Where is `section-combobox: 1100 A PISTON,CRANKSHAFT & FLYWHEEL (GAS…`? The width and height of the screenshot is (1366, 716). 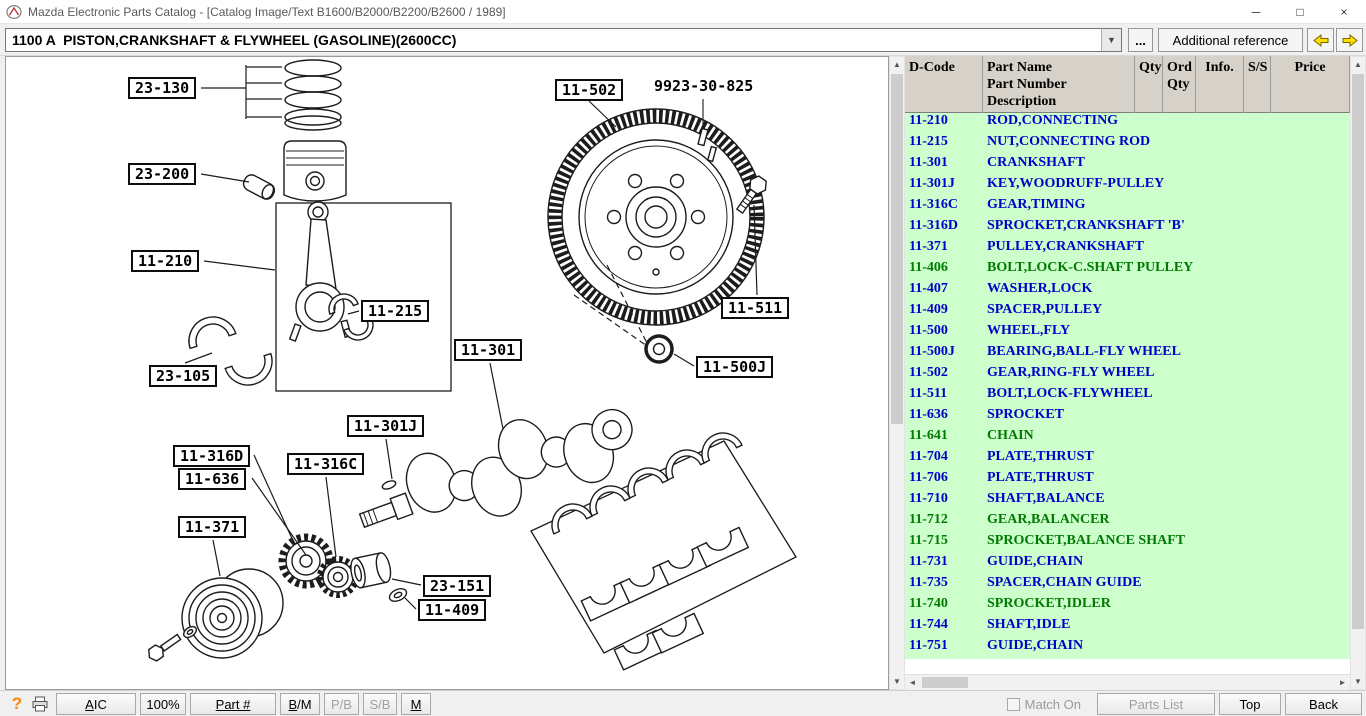 section-combobox: 1100 A PISTON,CRANKSHAFT & FLYWHEEL (GAS… is located at coordinates (563, 40).